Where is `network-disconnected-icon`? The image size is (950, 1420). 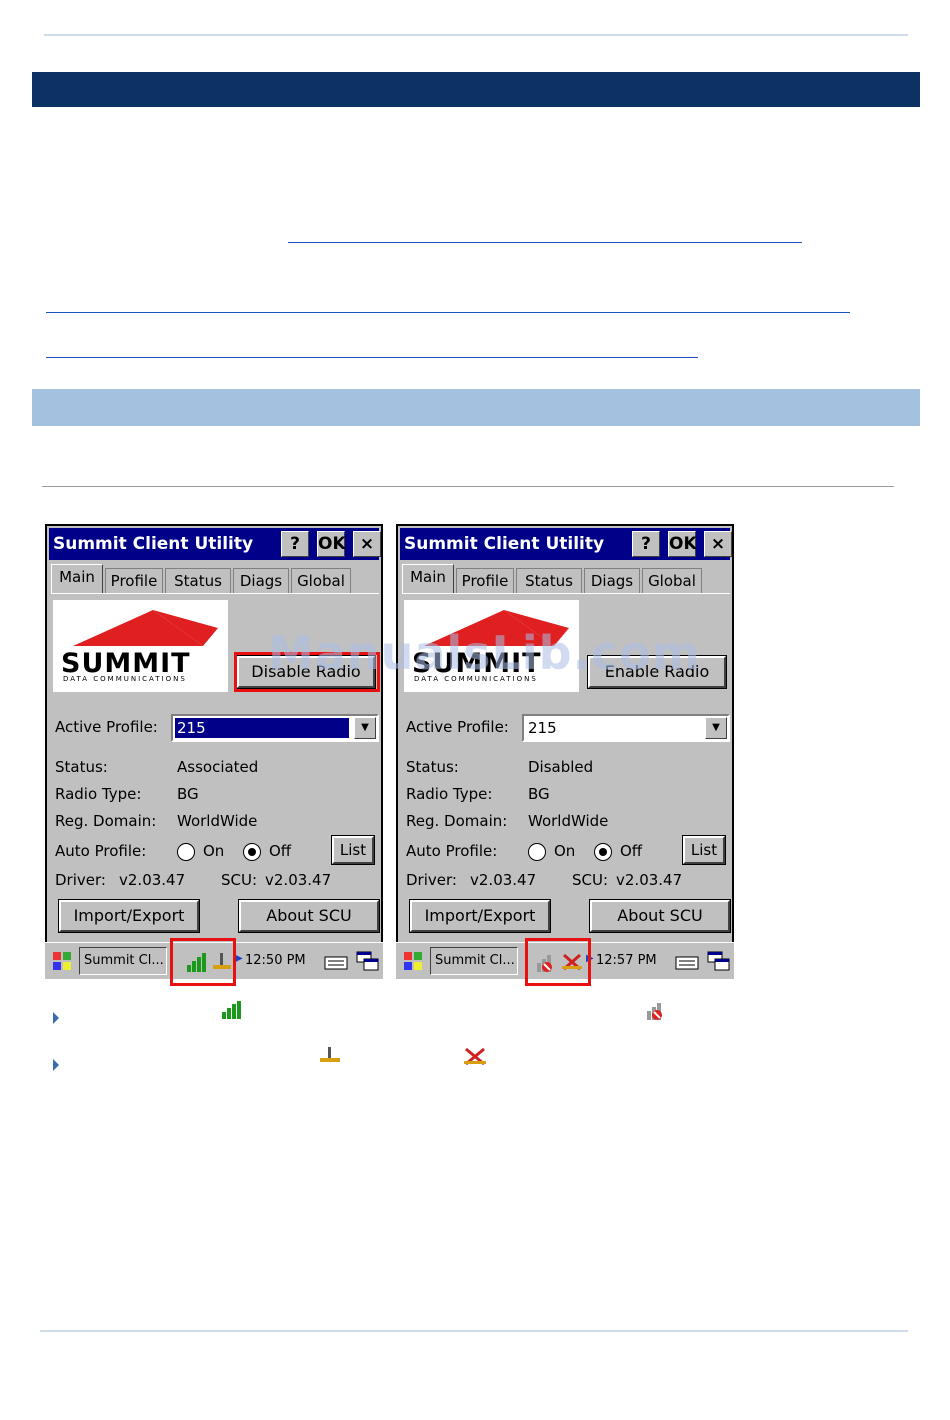 network-disconnected-icon is located at coordinates (475, 1056).